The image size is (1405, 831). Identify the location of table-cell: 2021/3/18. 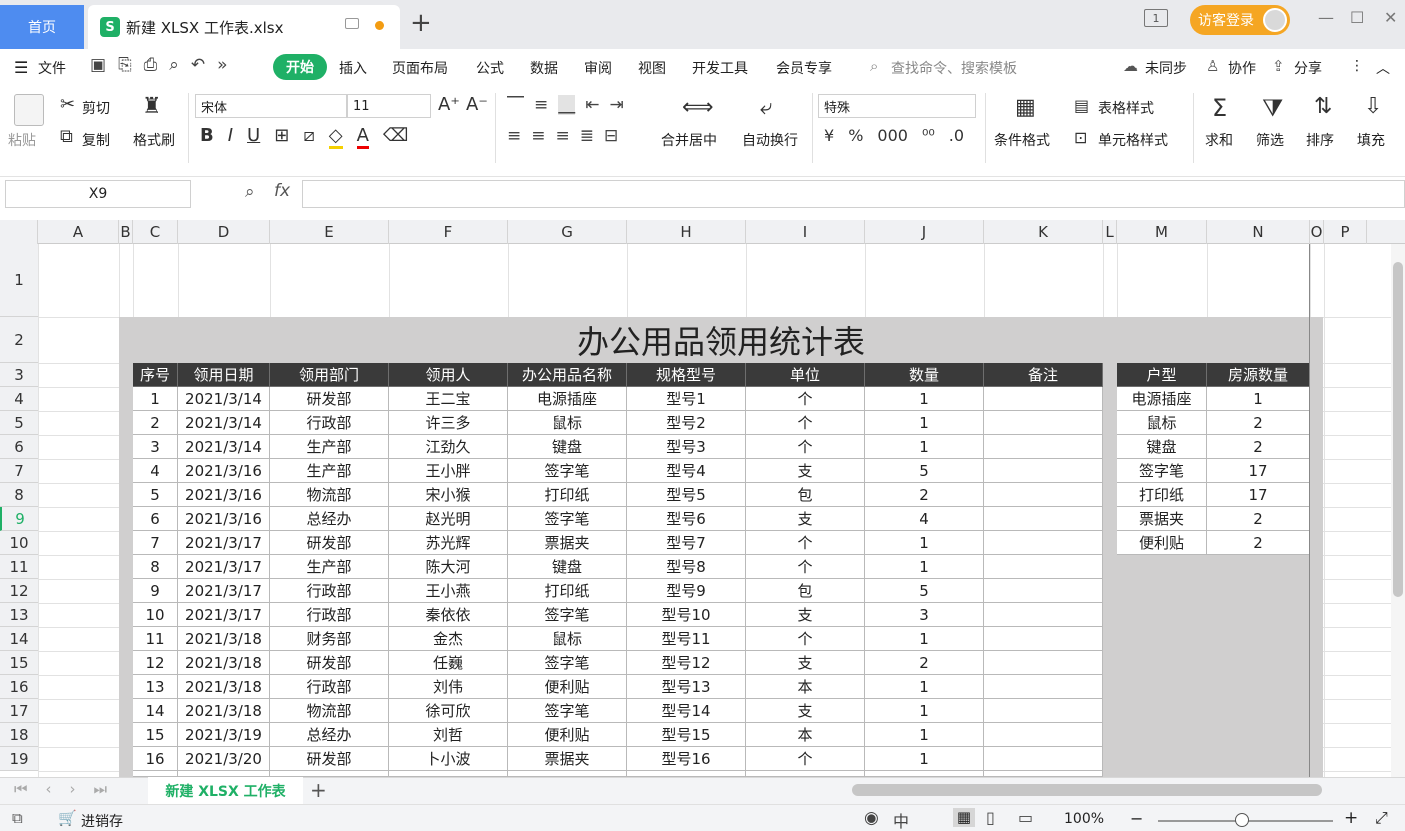
(224, 639).